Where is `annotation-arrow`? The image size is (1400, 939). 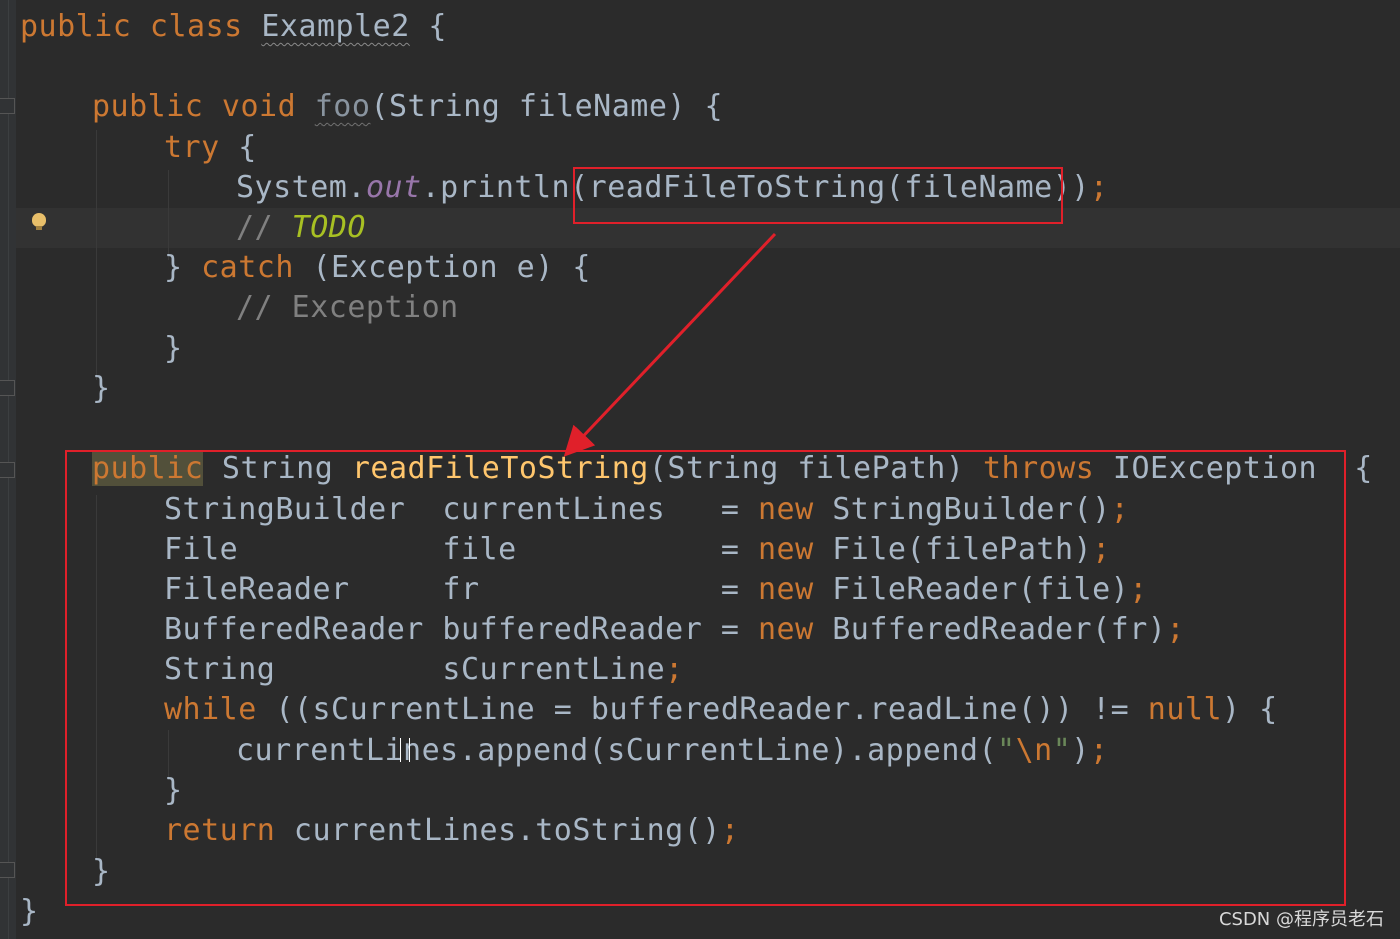 annotation-arrow is located at coordinates (670, 344).